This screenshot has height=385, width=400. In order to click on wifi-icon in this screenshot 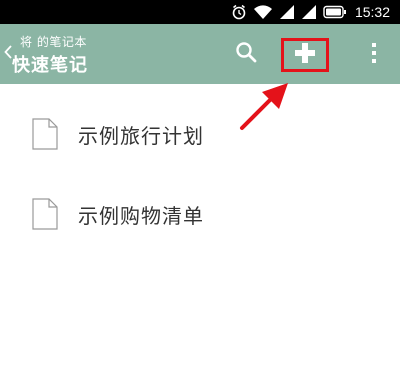, I will do `click(263, 12)`.